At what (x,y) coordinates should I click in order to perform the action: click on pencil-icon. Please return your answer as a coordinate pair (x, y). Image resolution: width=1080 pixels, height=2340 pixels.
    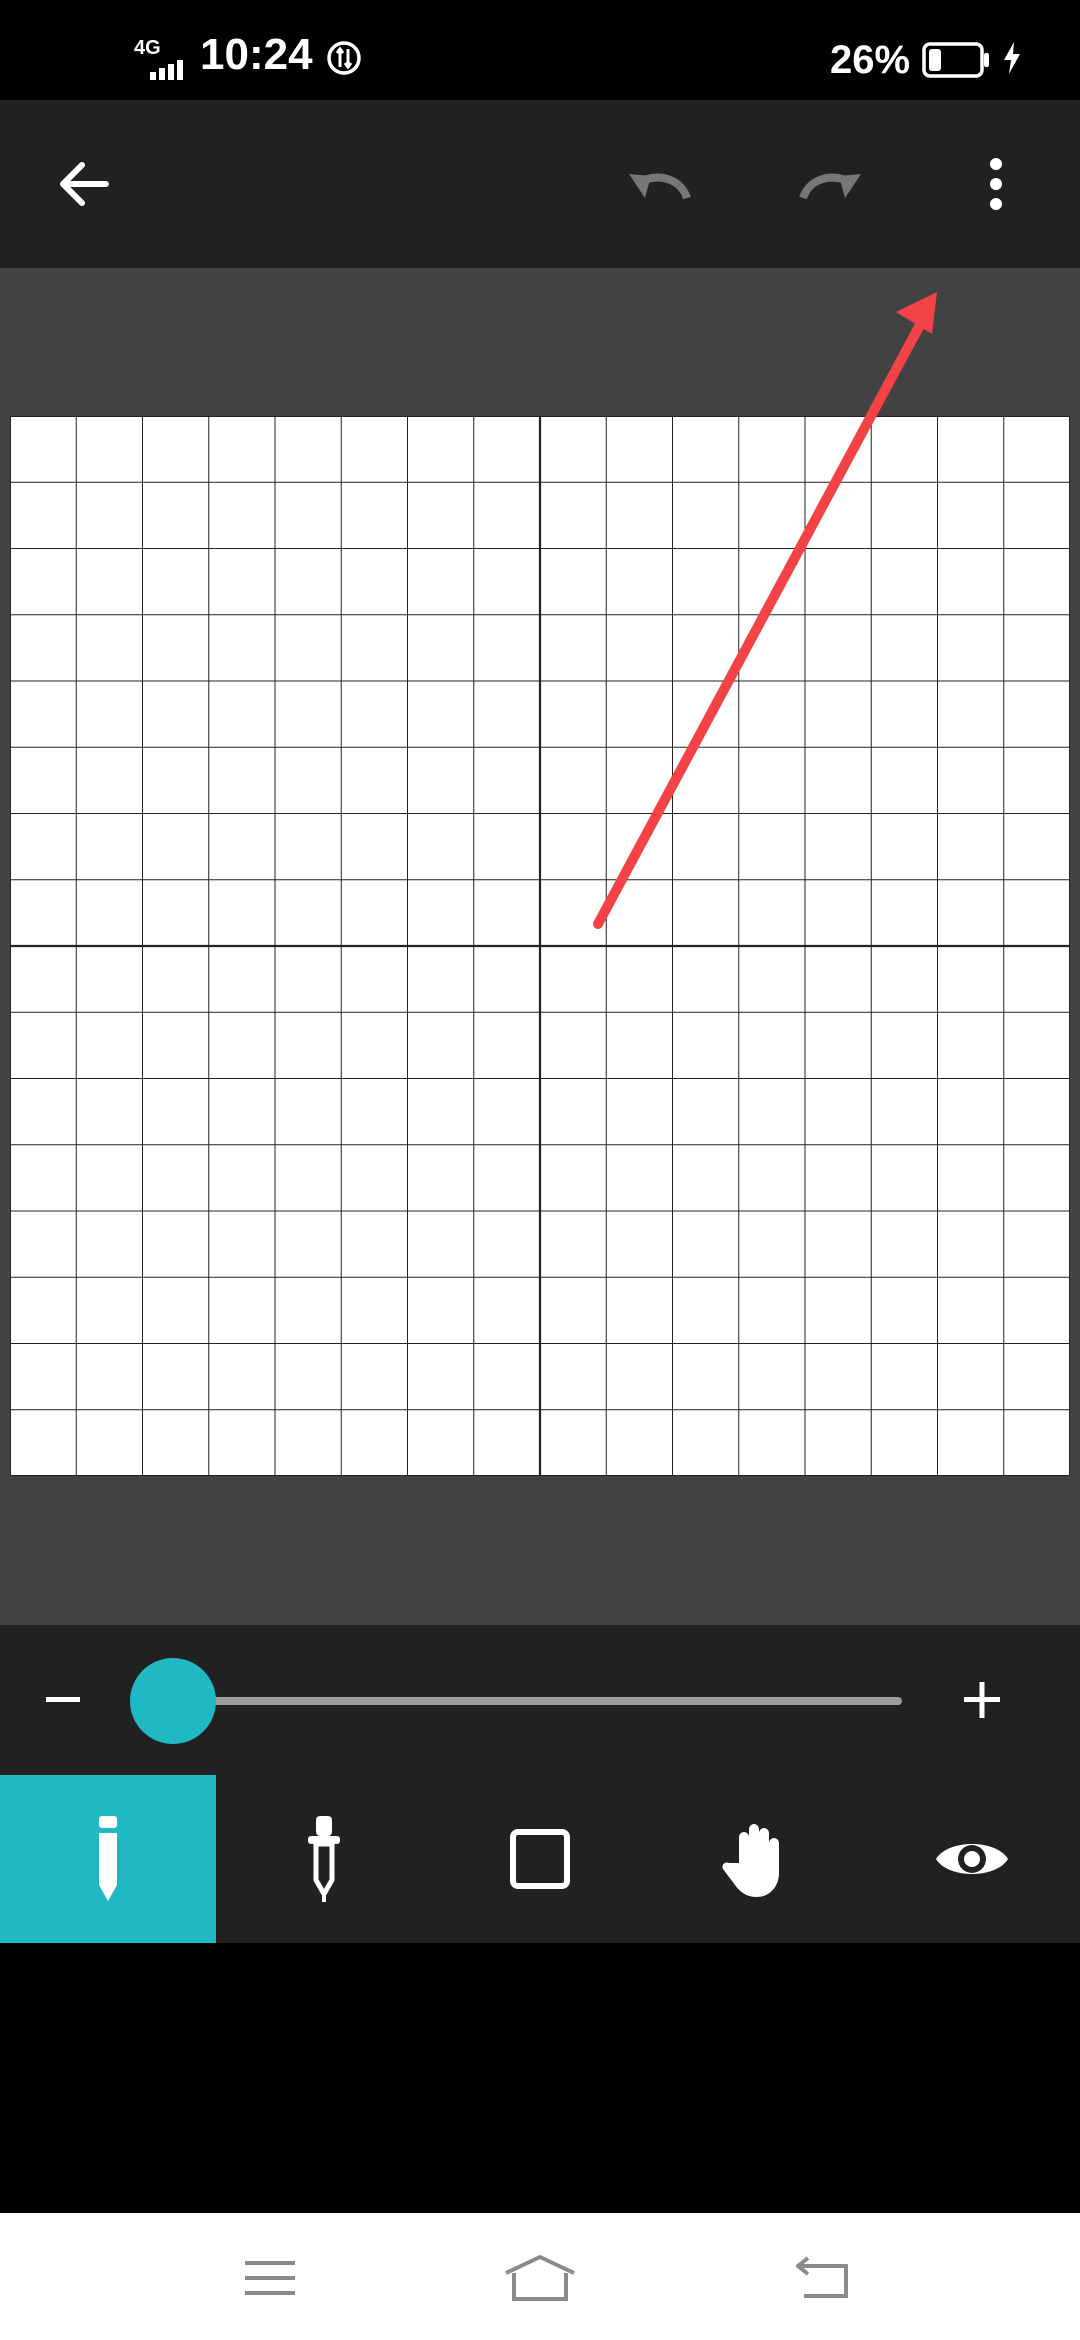
    Looking at the image, I should click on (108, 1858).